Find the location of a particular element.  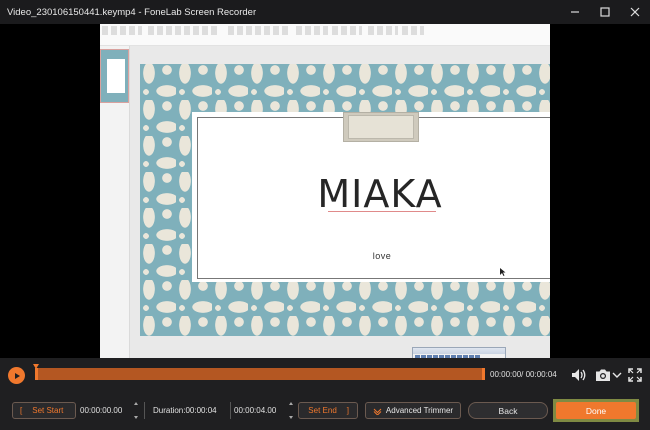

volume-icon is located at coordinates (579, 375).